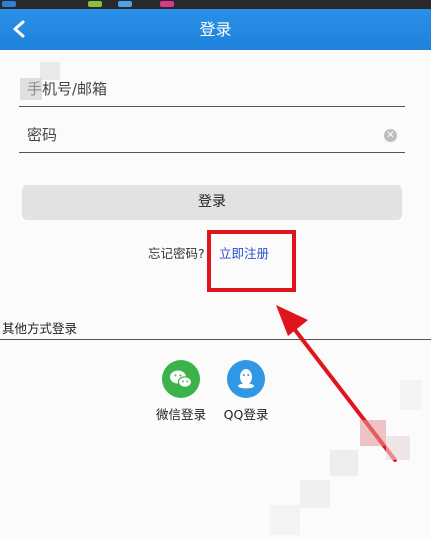  I want to click on account-field: 手机号/邮箱, so click(212, 88).